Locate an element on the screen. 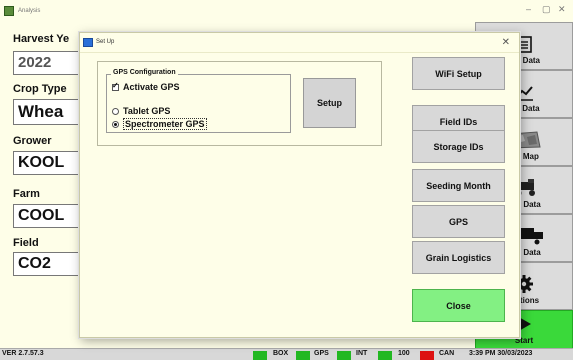 The height and width of the screenshot is (360, 573). farm-label: Farm is located at coordinates (26, 194).